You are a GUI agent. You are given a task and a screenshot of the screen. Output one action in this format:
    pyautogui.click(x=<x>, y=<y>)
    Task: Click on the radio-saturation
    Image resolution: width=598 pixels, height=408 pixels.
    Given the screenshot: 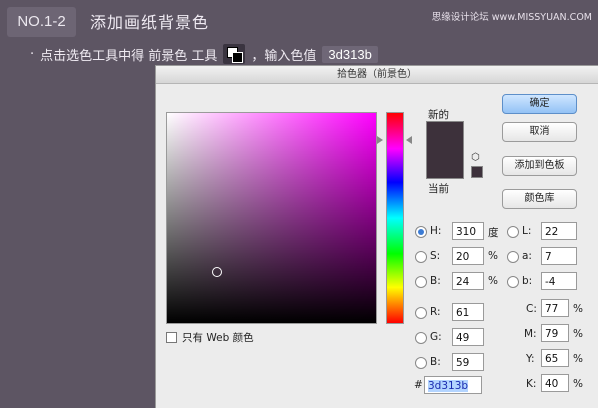 What is the action you would take?
    pyautogui.click(x=421, y=257)
    